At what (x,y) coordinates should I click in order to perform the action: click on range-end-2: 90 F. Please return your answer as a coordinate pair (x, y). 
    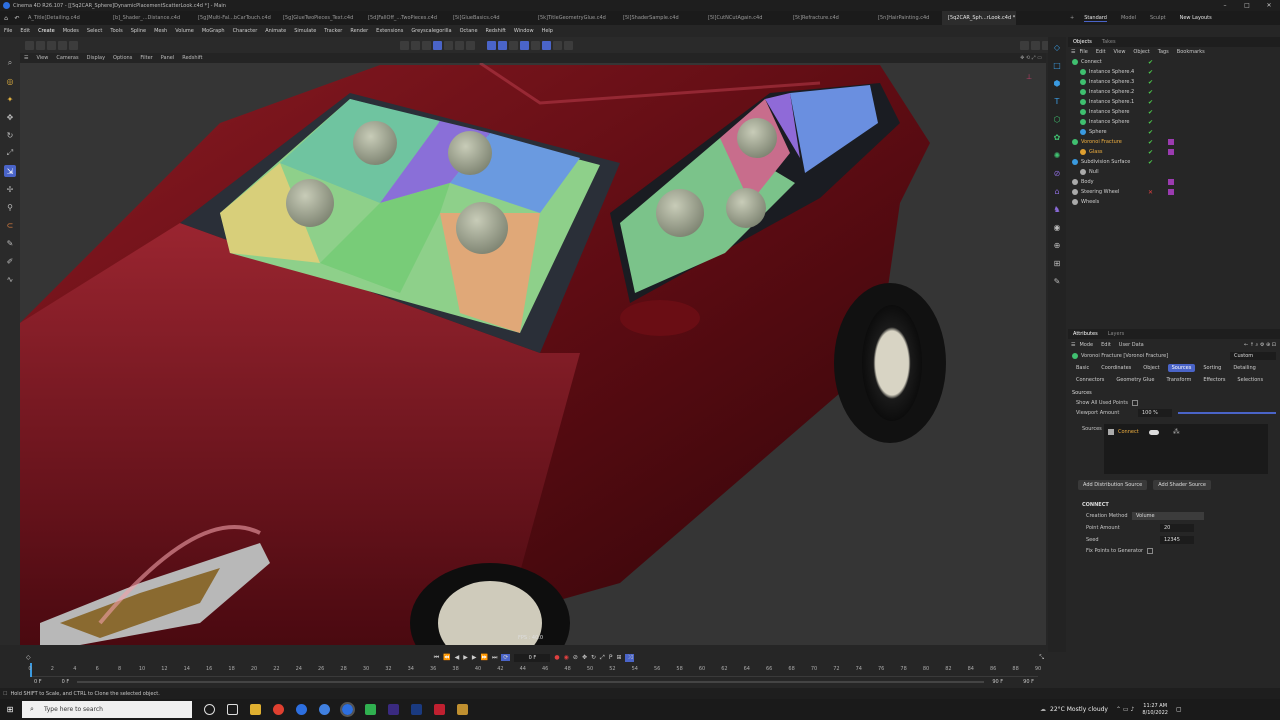
    Looking at the image, I should click on (1028, 682).